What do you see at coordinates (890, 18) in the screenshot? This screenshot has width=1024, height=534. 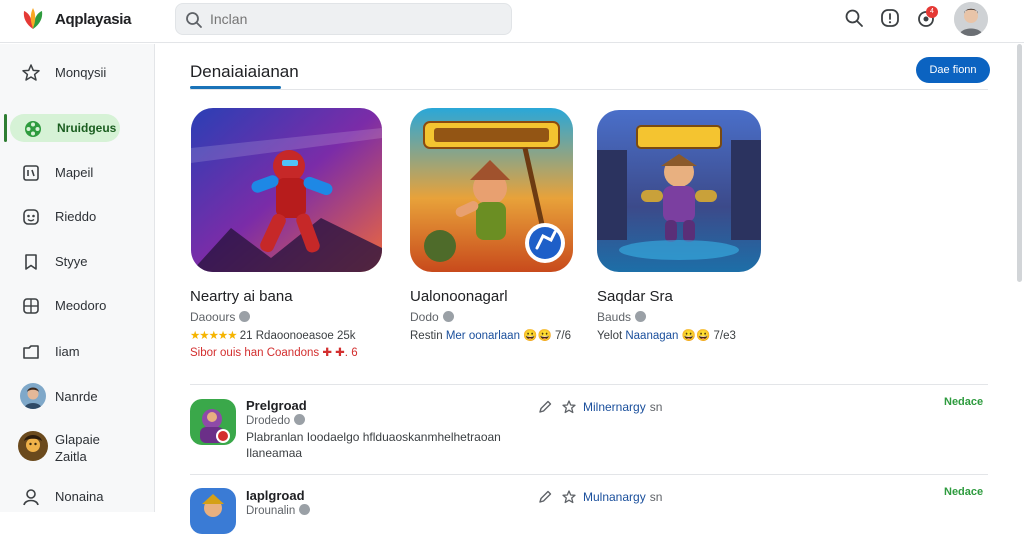 I see `help-icon` at bounding box center [890, 18].